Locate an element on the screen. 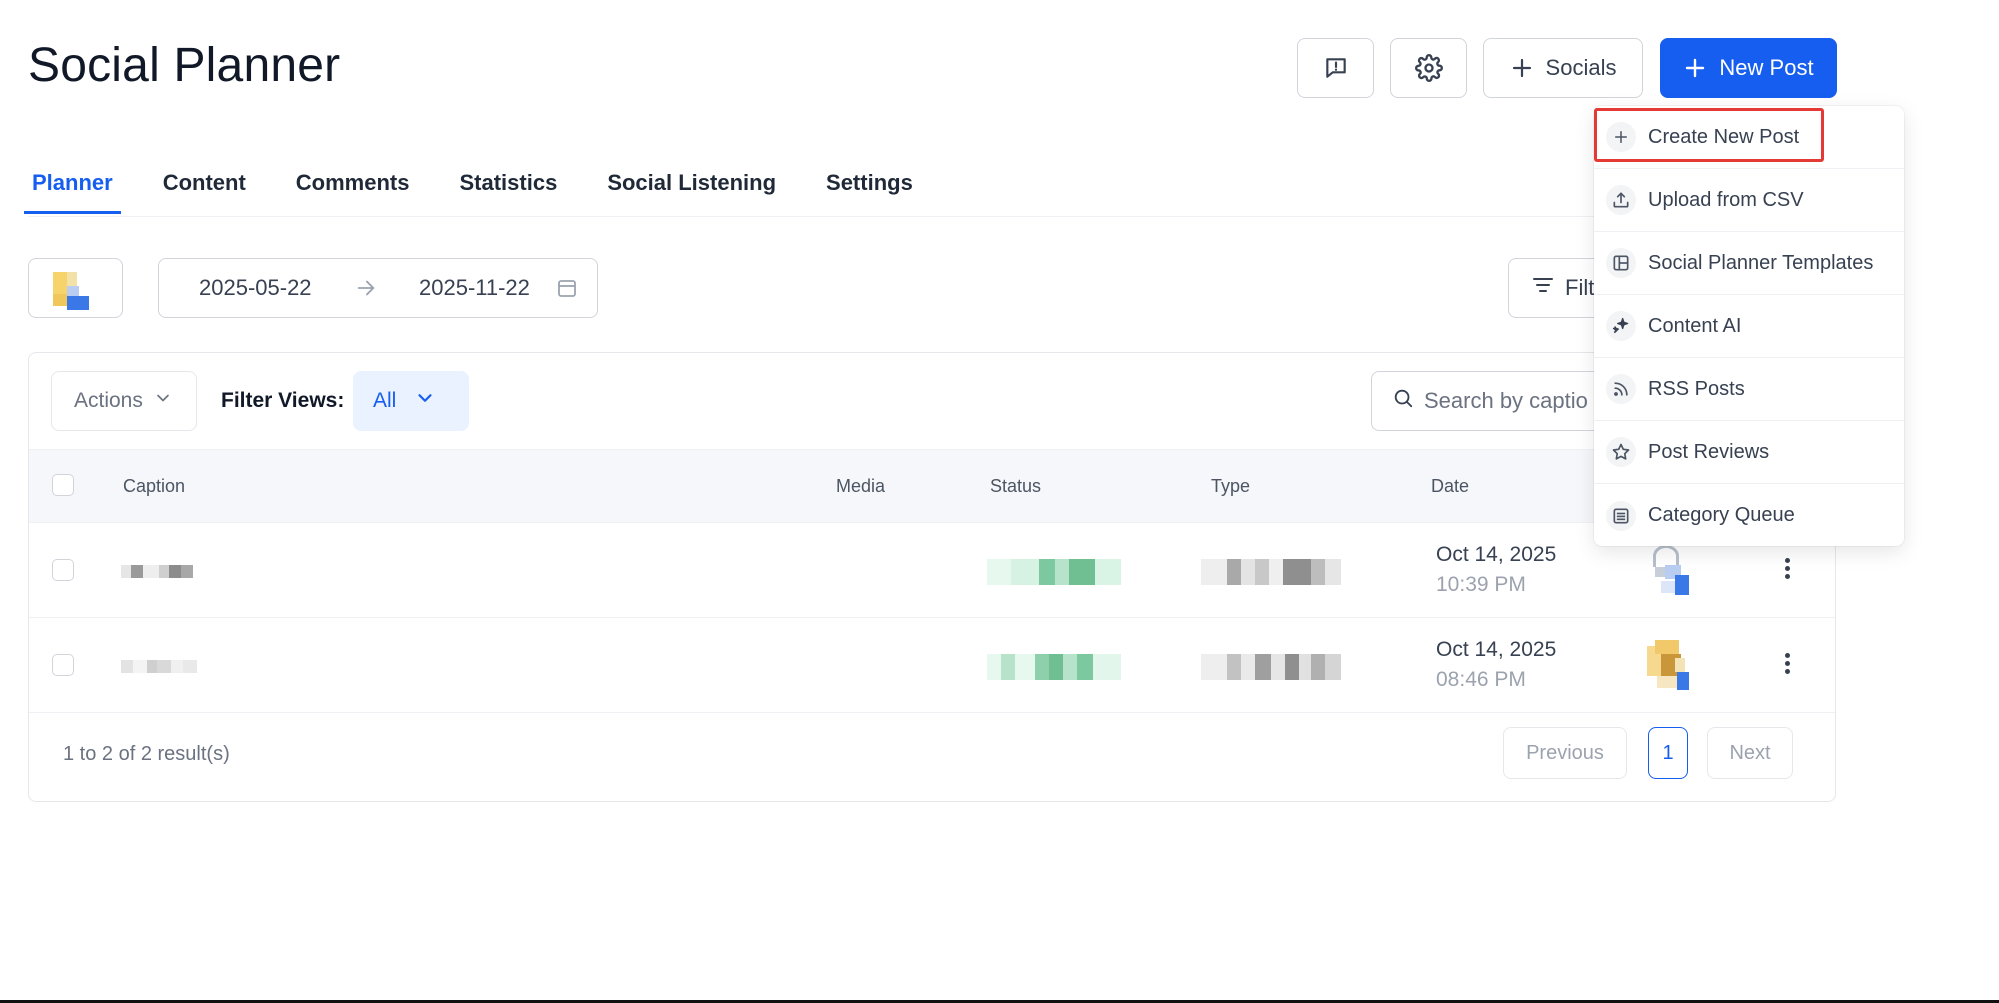 This screenshot has height=1003, width=1999. column-header-type: Type is located at coordinates (1230, 486).